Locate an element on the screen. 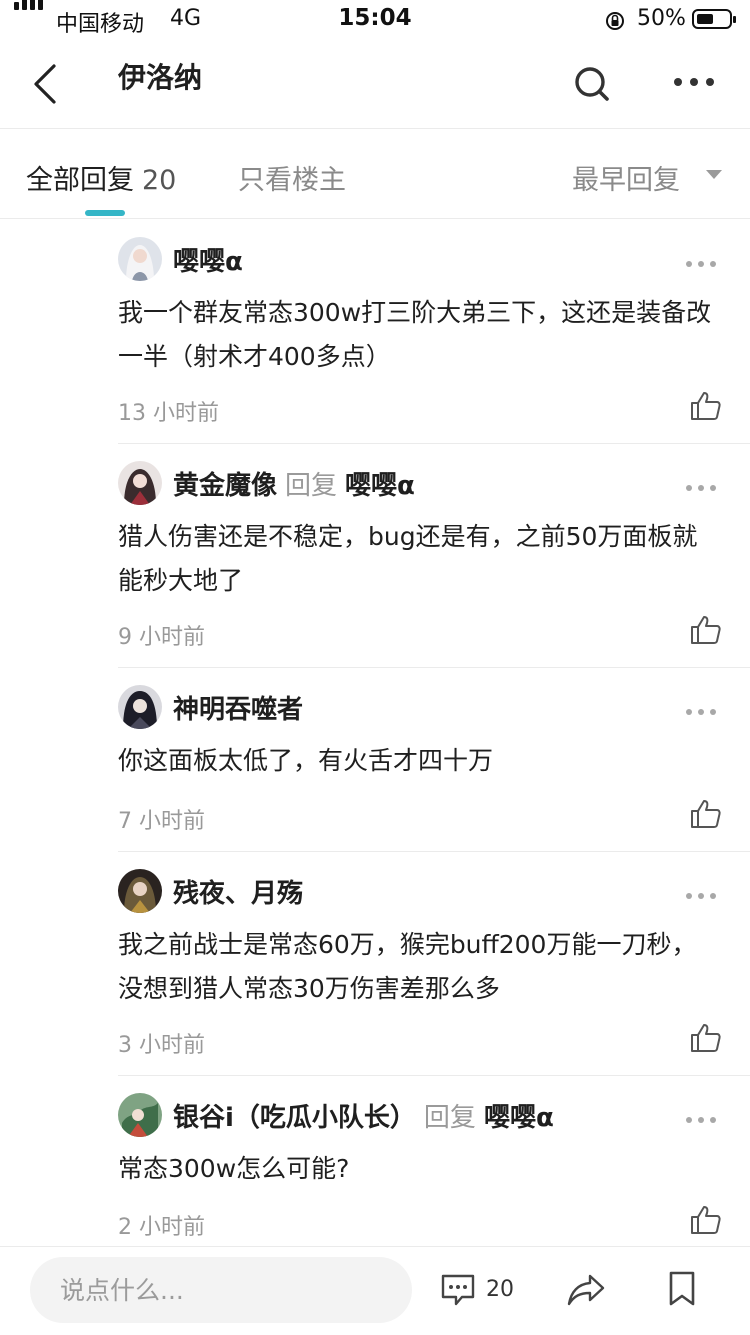 The image size is (750, 1335). comment-count: 20 is located at coordinates (500, 1289).